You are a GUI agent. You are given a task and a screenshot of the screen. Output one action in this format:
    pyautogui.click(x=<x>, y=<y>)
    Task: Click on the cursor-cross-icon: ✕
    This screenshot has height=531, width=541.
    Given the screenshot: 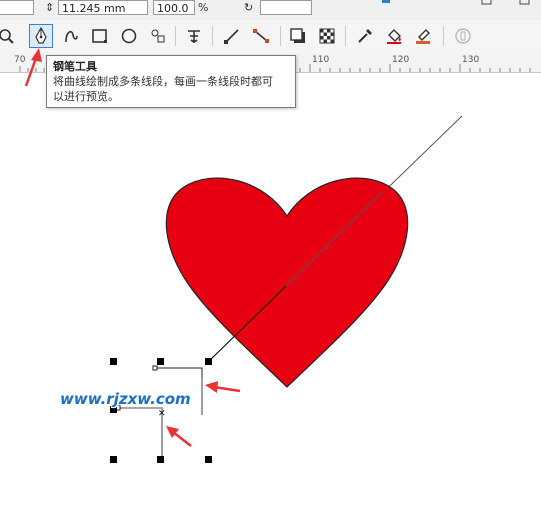 What is the action you would take?
    pyautogui.click(x=162, y=414)
    